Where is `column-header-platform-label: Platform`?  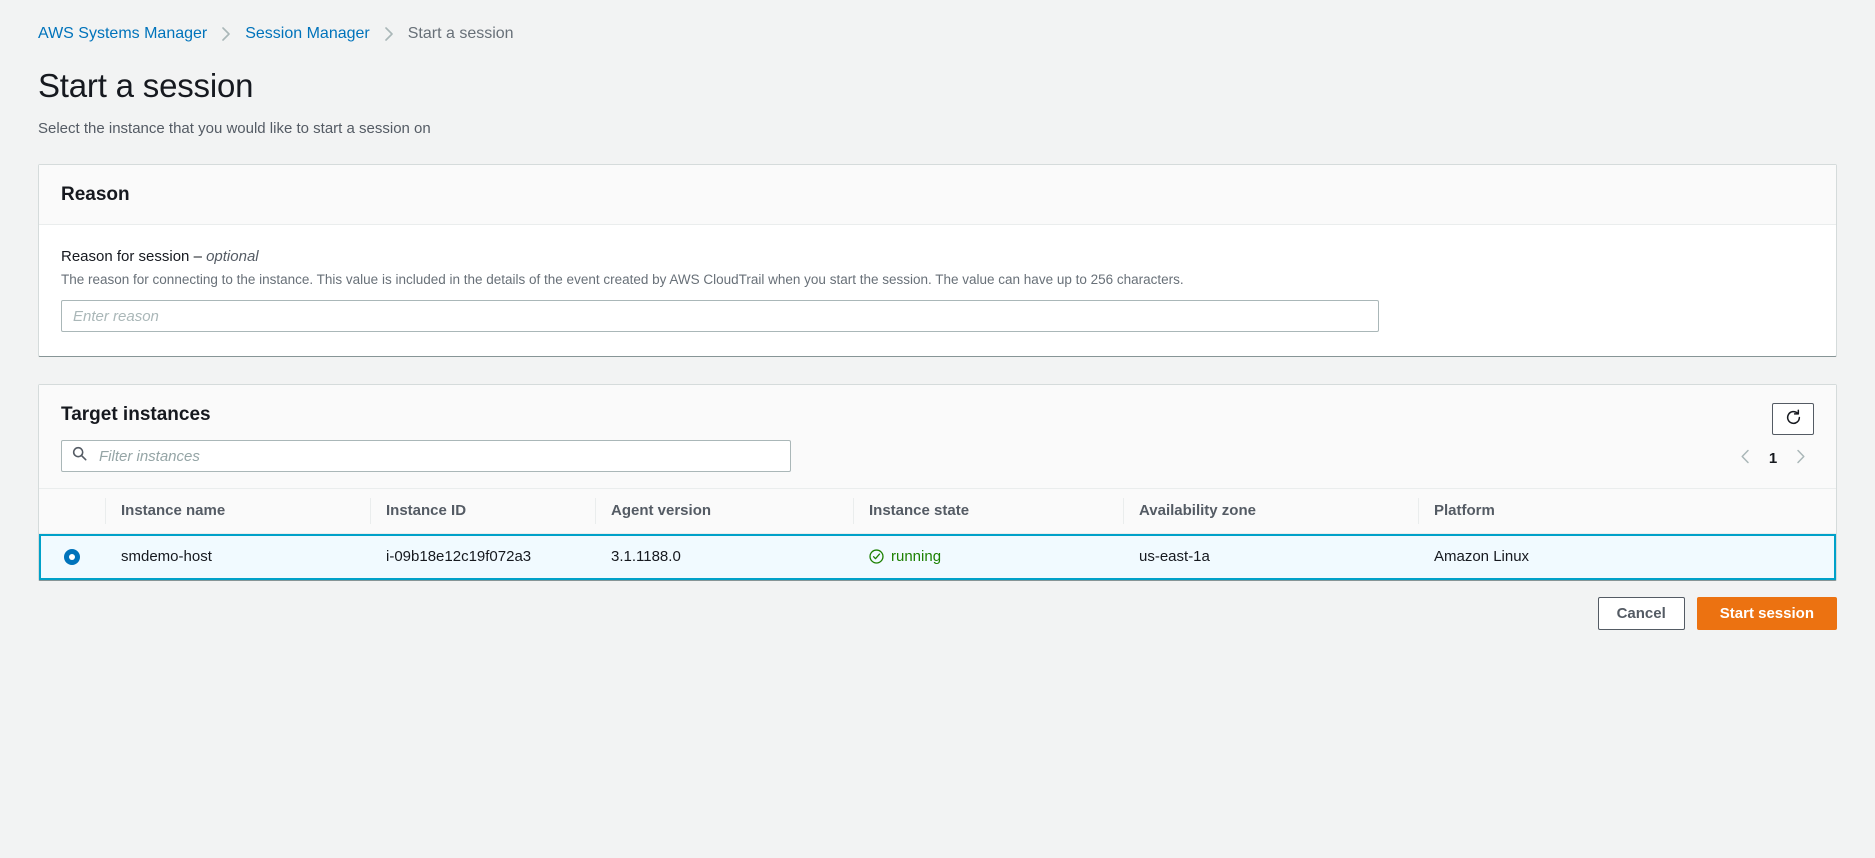 column-header-platform-label: Platform is located at coordinates (1464, 510).